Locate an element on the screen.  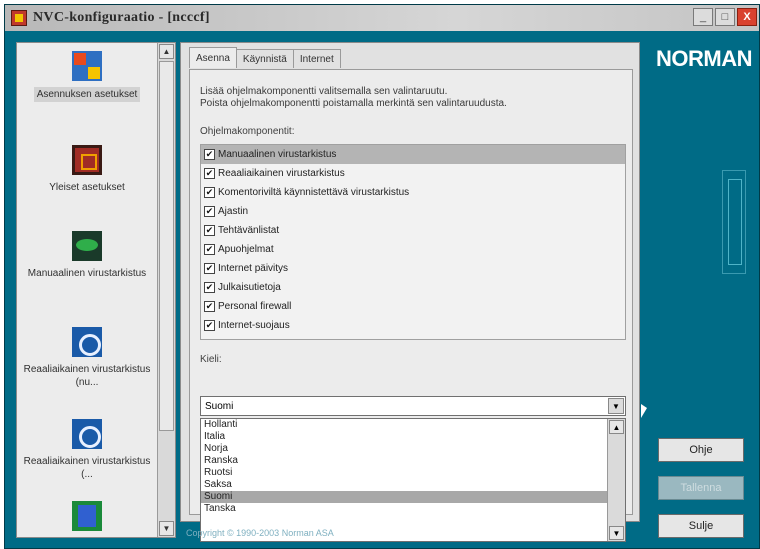
maximize-button: □ is located at coordinates (725, 17).